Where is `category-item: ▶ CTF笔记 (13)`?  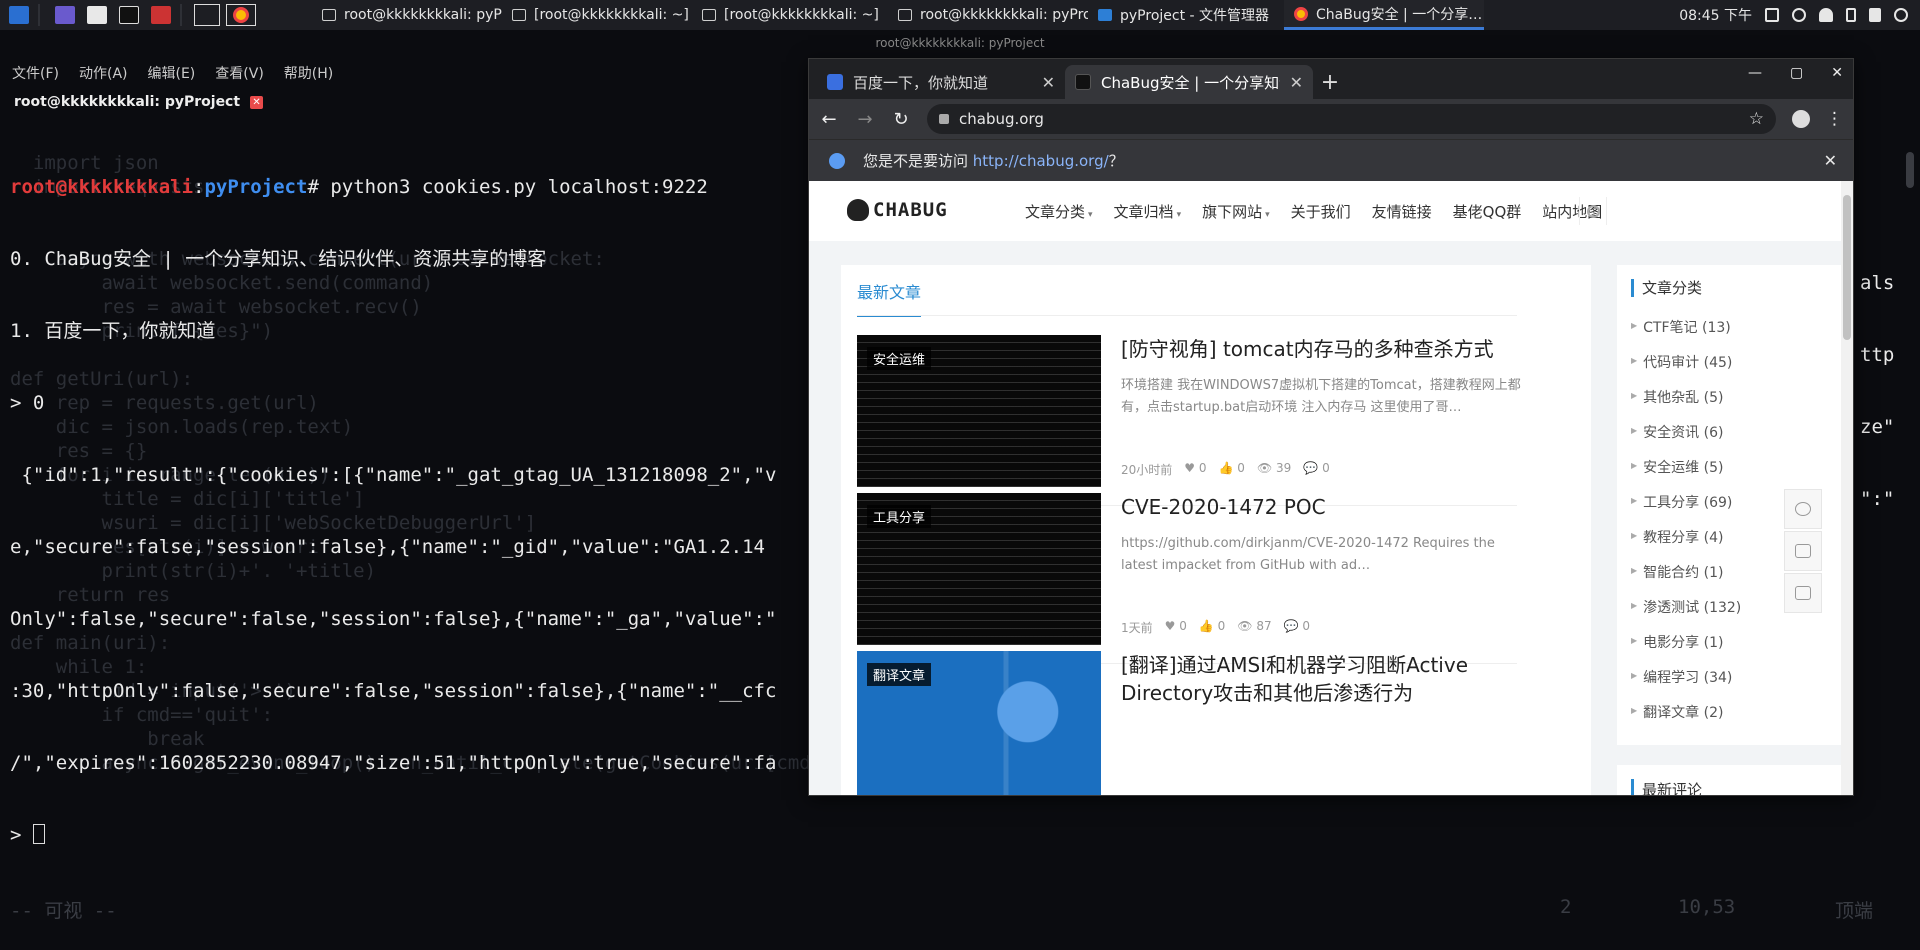 category-item: ▶ CTF笔记 (13) is located at coordinates (1731, 334).